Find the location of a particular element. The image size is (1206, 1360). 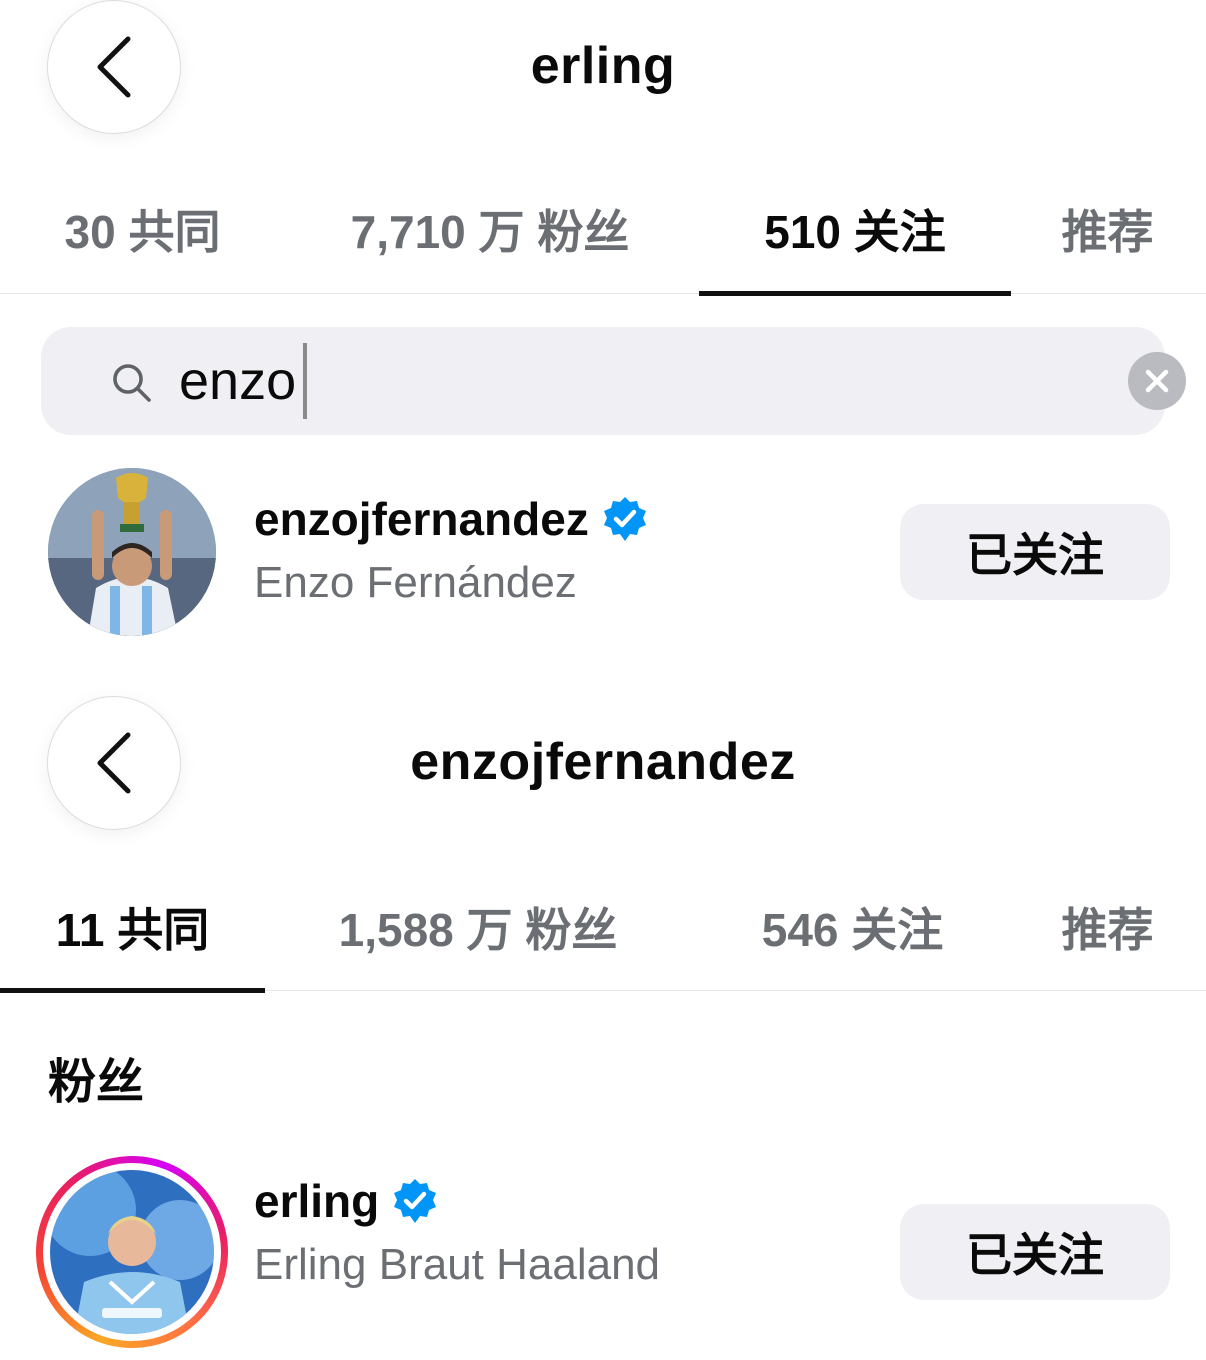

full-name: Enzo Fernández is located at coordinates (415, 582).